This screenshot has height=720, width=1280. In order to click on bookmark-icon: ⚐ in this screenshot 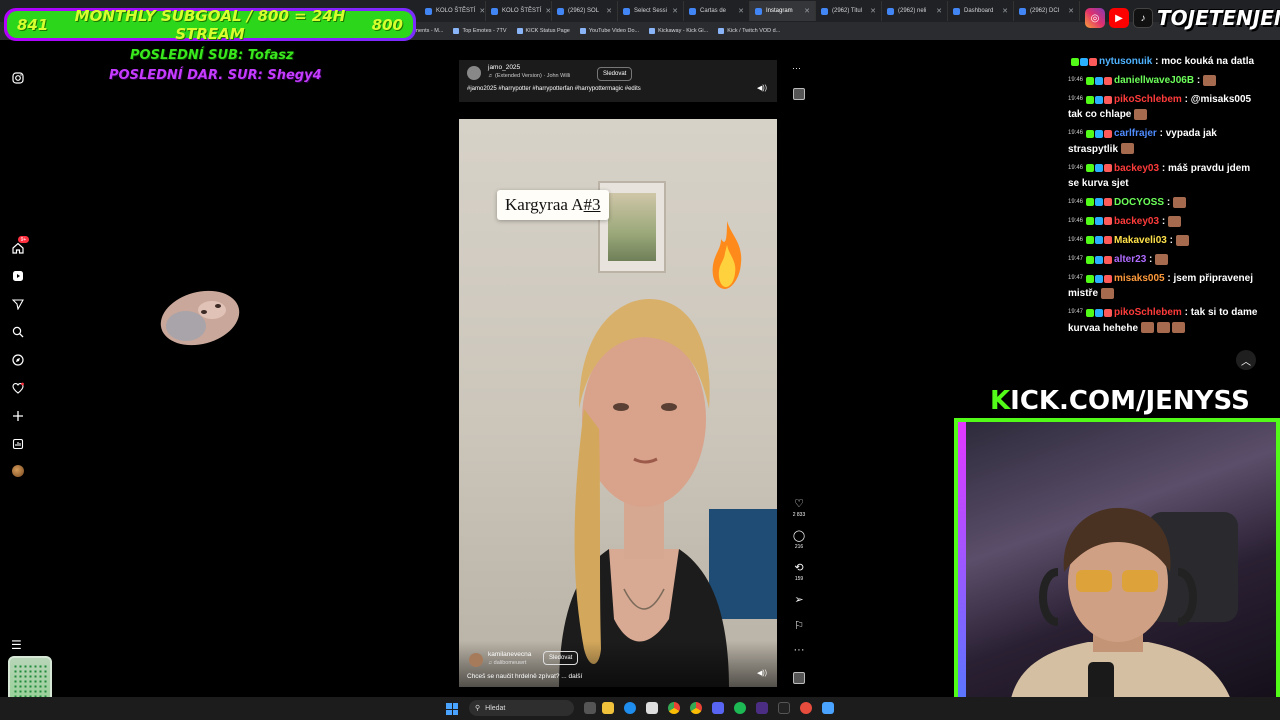, I will do `click(799, 626)`.